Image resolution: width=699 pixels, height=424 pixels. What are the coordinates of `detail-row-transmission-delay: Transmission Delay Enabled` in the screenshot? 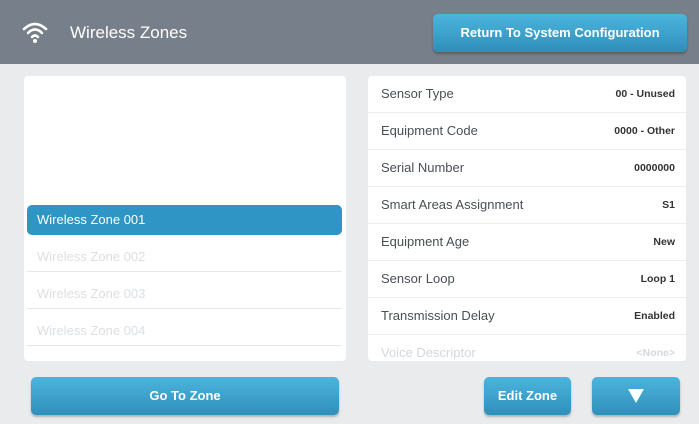 It's located at (527, 316).